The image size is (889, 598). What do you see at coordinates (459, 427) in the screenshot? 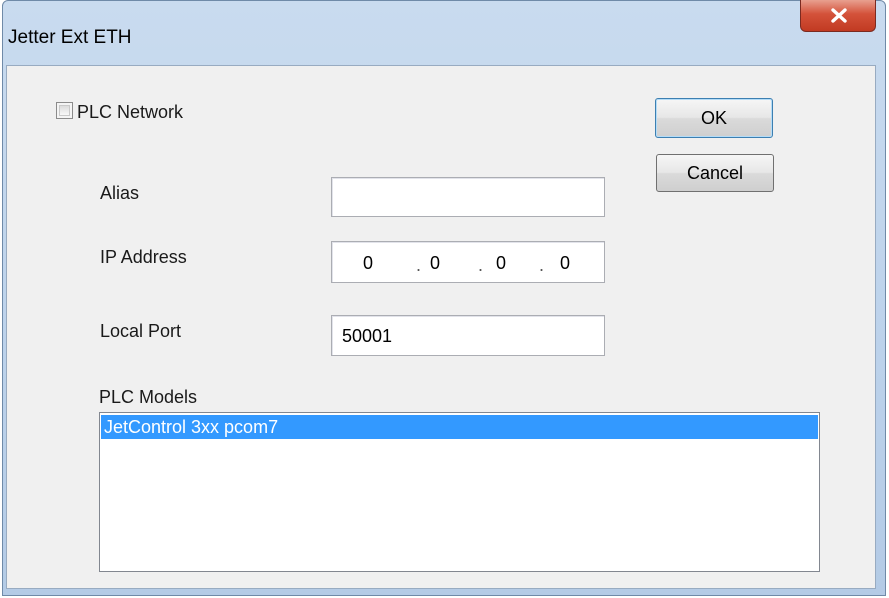
I see `list-item-selected: JetControl 3xx pcom7` at bounding box center [459, 427].